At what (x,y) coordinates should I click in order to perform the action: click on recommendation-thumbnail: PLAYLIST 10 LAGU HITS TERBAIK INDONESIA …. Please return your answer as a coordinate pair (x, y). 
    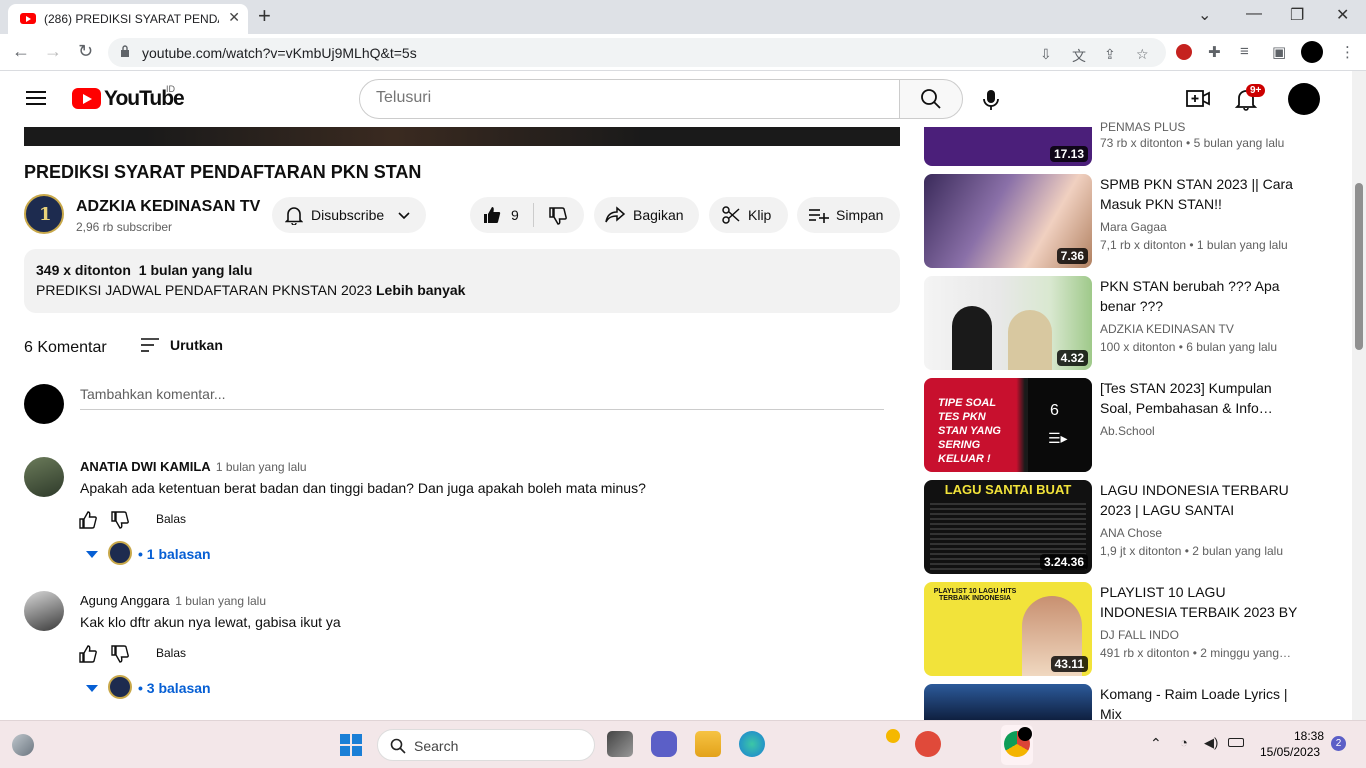
    Looking at the image, I should click on (1008, 629).